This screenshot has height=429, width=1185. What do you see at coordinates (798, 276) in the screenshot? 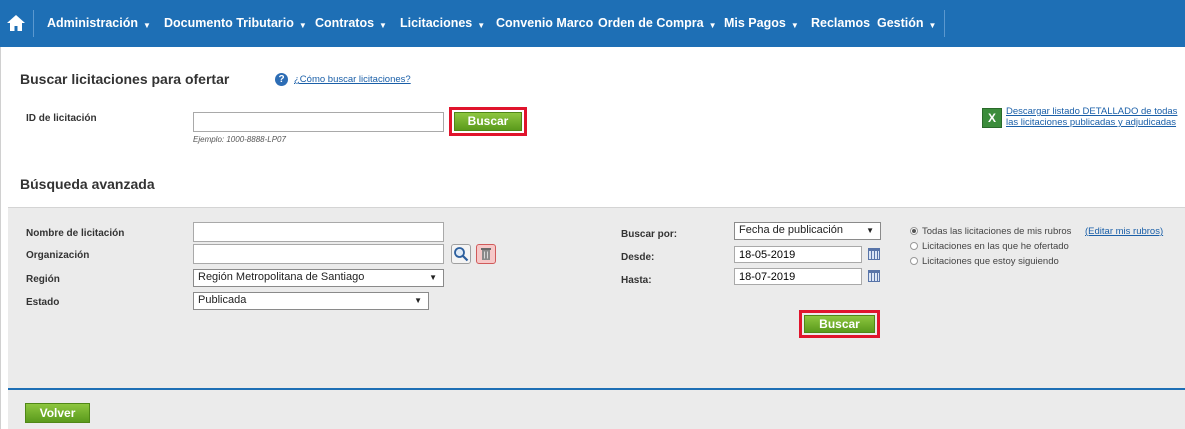
I see `hasta-date-input` at bounding box center [798, 276].